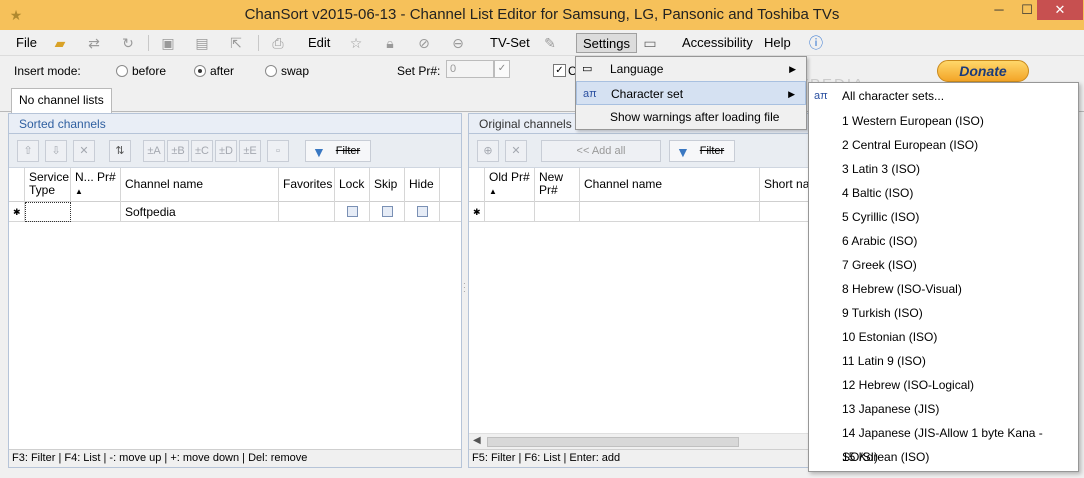 This screenshot has width=1084, height=478. I want to click on menu-item-charset: 5 Cyrillic (ISO), so click(943, 217).